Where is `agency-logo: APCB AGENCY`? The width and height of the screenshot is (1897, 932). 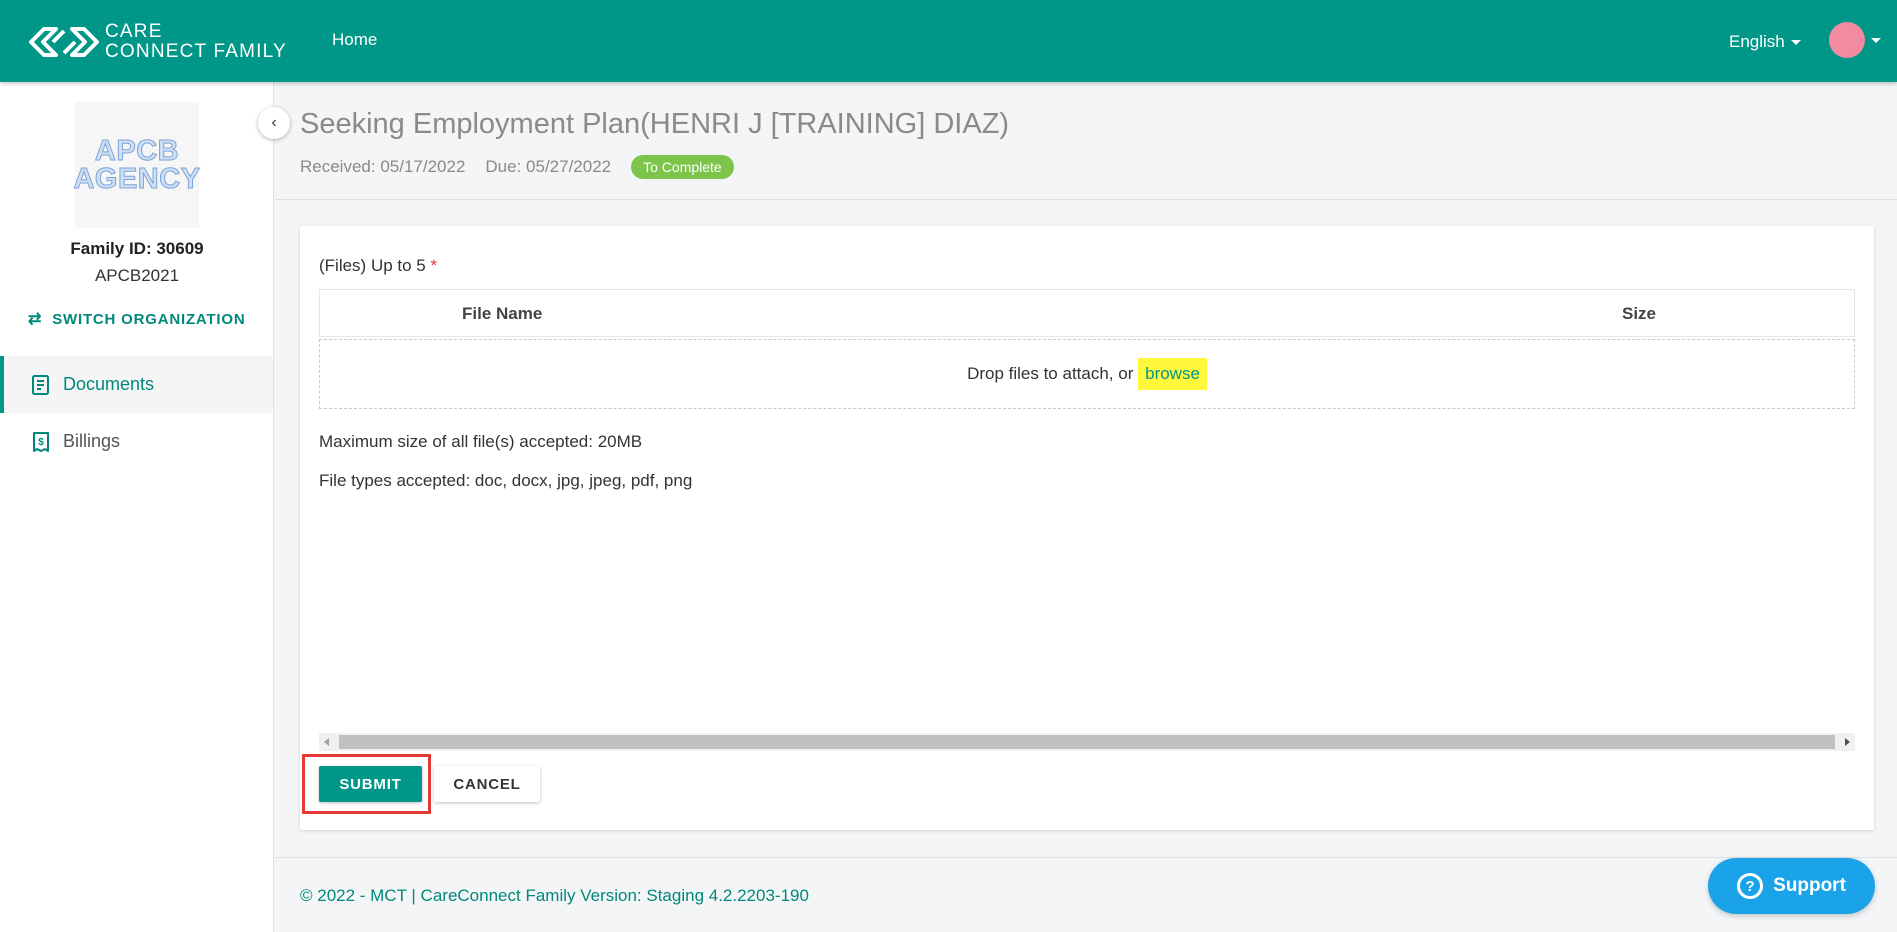 agency-logo: APCB AGENCY is located at coordinates (137, 165).